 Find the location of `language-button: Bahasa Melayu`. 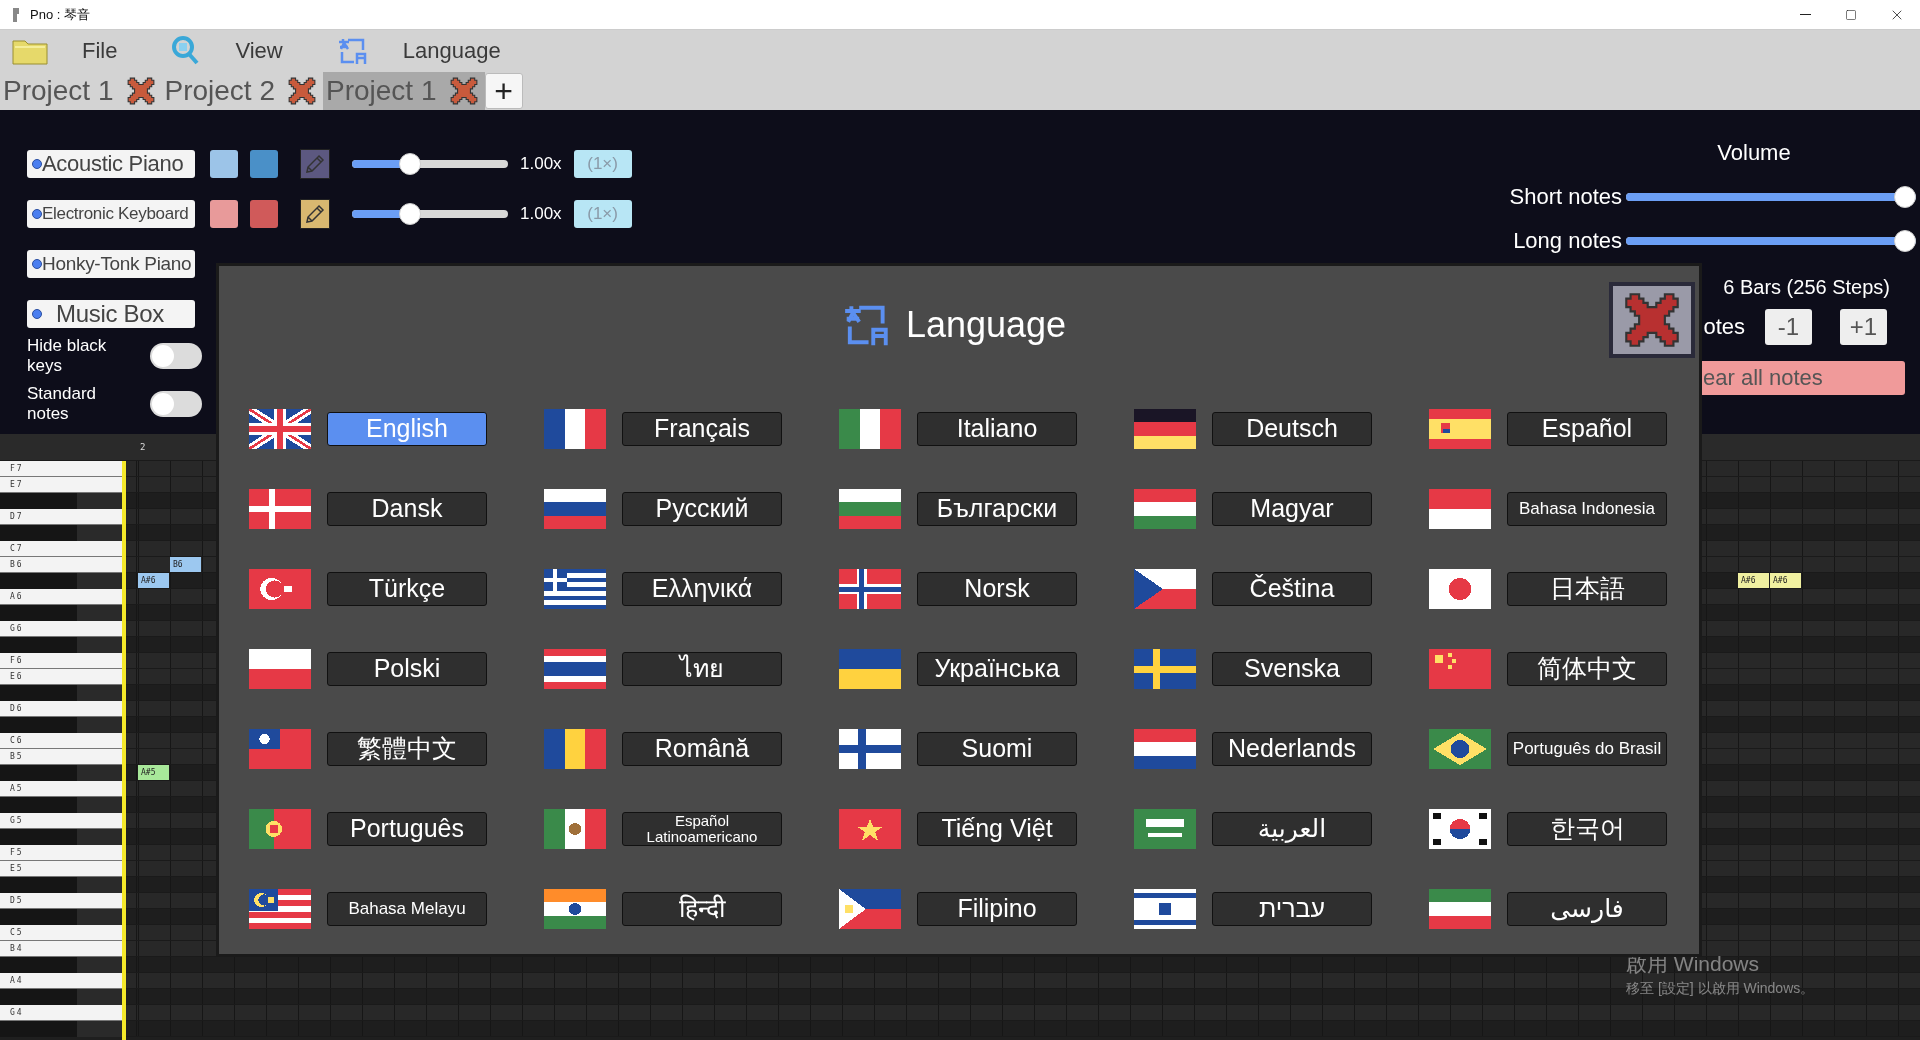

language-button: Bahasa Melayu is located at coordinates (407, 908).